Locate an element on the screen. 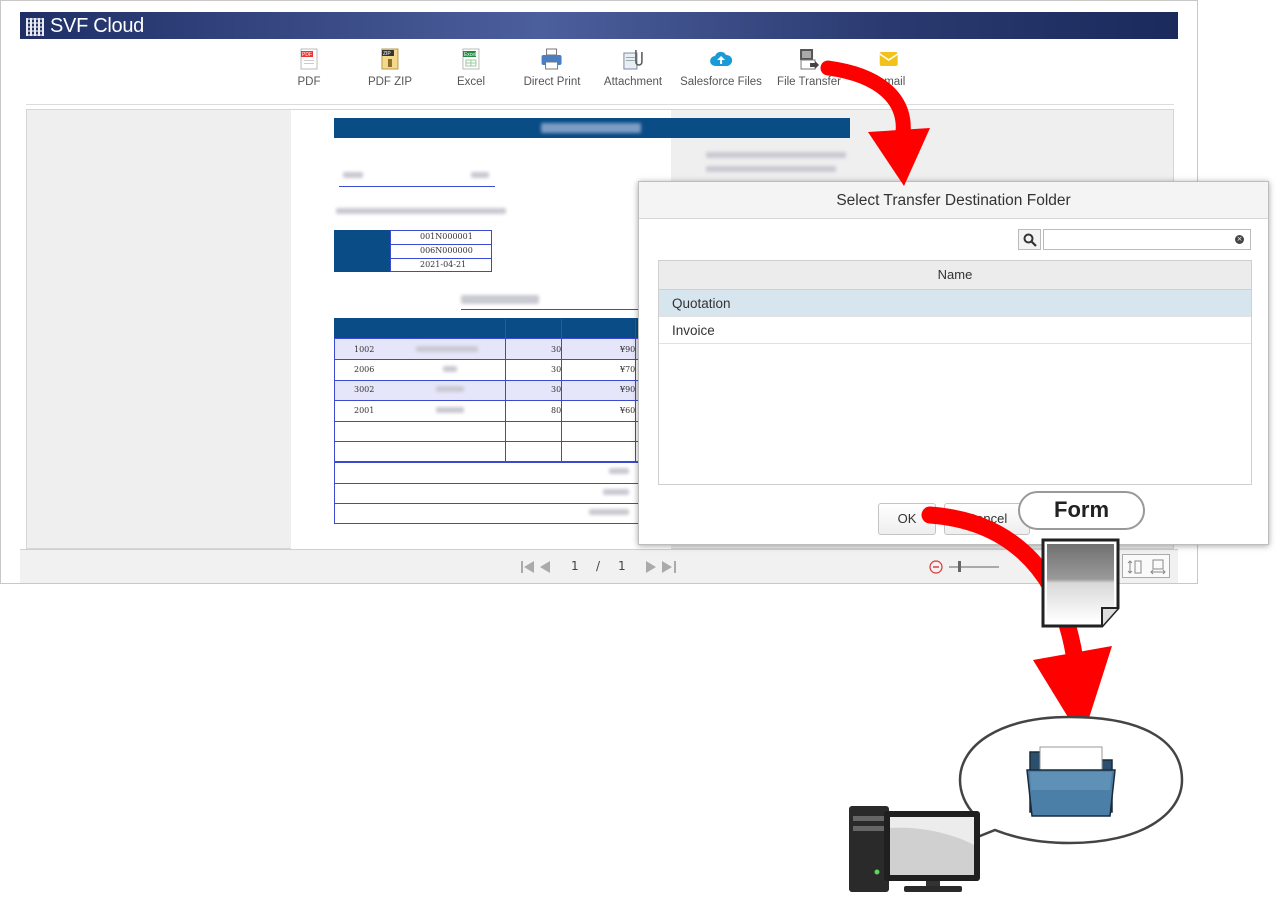  direct-print-button-label: Direct Print is located at coordinates (552, 82).